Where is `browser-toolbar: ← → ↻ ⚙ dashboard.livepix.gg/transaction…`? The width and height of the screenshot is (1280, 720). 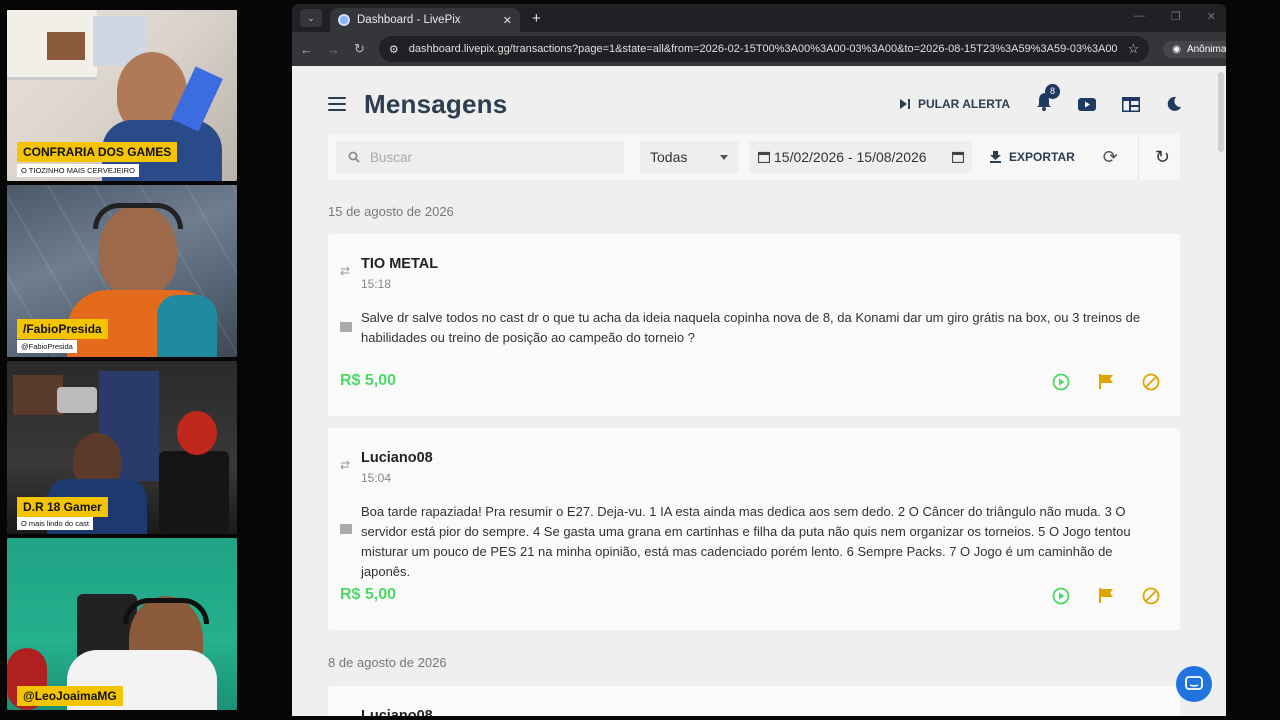 browser-toolbar: ← → ↻ ⚙ dashboard.livepix.gg/transaction… is located at coordinates (759, 49).